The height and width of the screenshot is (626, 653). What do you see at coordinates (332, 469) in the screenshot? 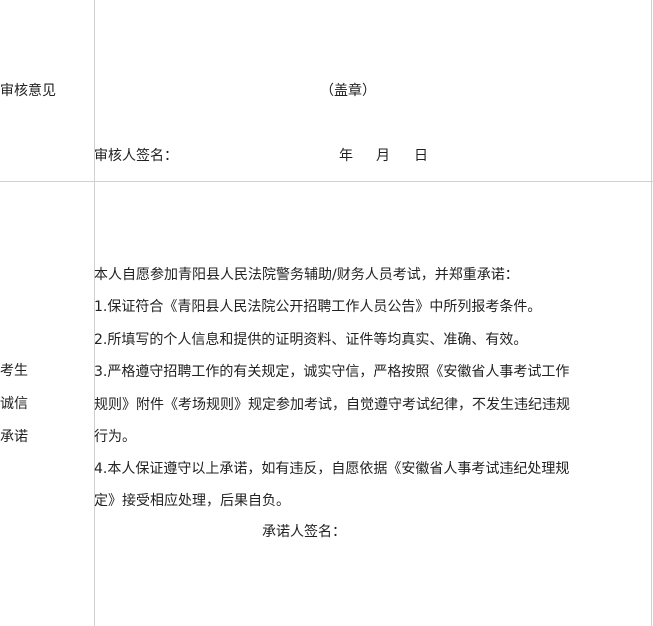
I see `pledge-line: 4.本人保证遵守以上承诺，如有违反，自愿依据《安徽省人事考试违纪处理规` at bounding box center [332, 469].